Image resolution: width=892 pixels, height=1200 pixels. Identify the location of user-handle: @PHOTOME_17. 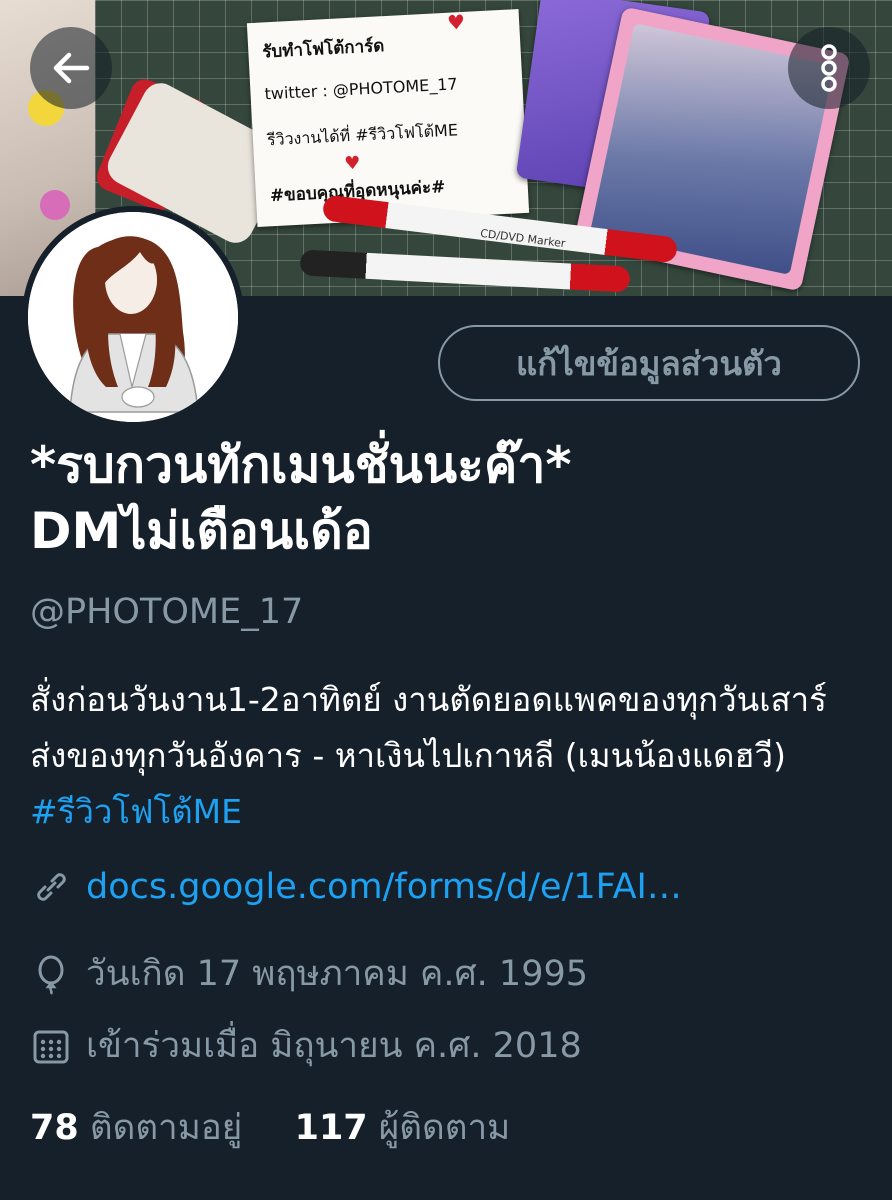
(167, 612).